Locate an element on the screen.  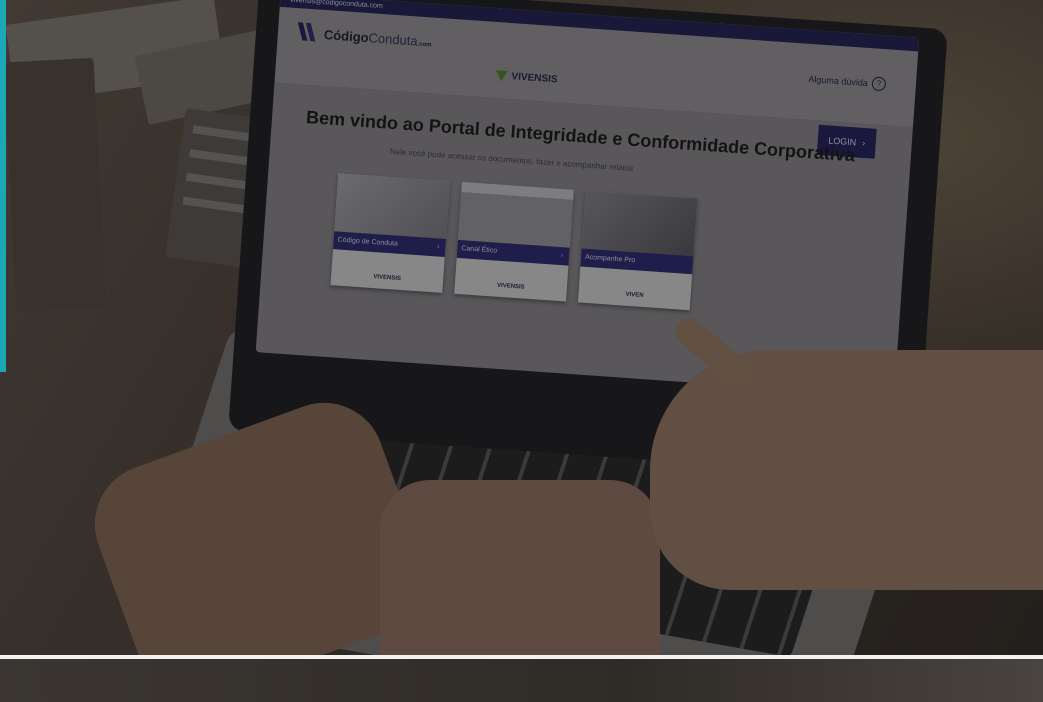
teal-accent-bar is located at coordinates (3, 186).